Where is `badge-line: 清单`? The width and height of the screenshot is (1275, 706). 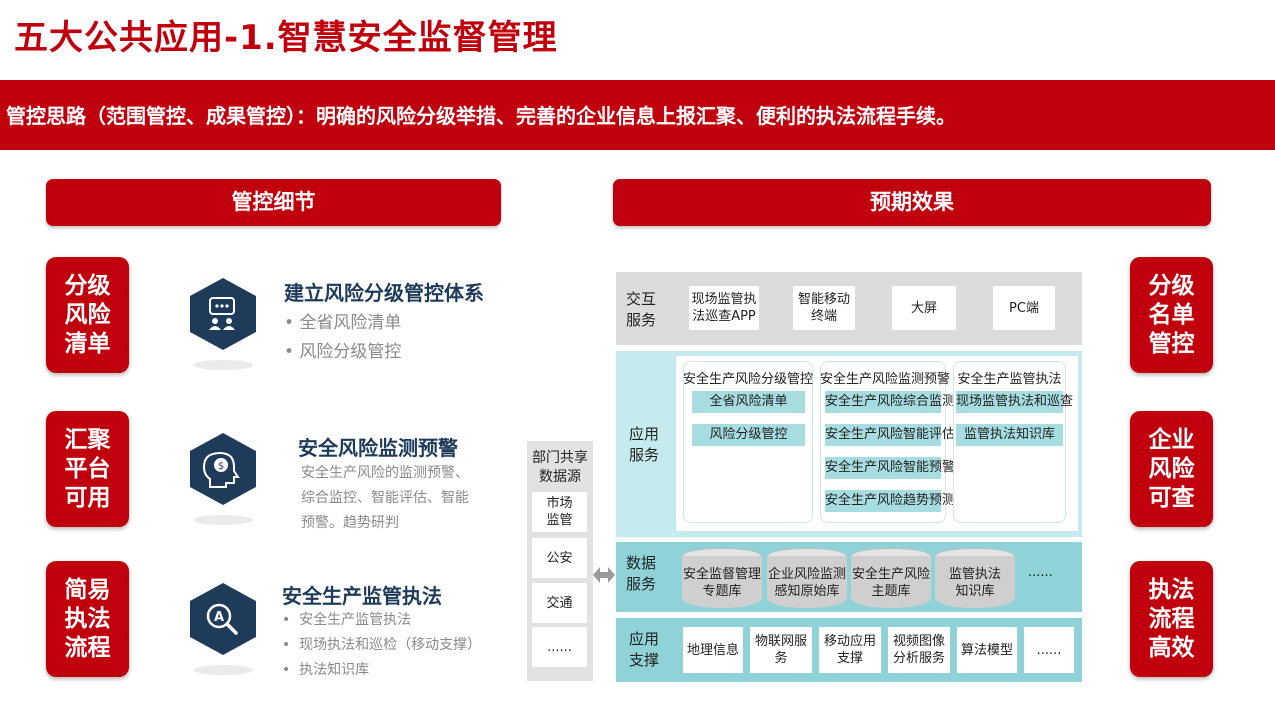 badge-line: 清单 is located at coordinates (87, 343).